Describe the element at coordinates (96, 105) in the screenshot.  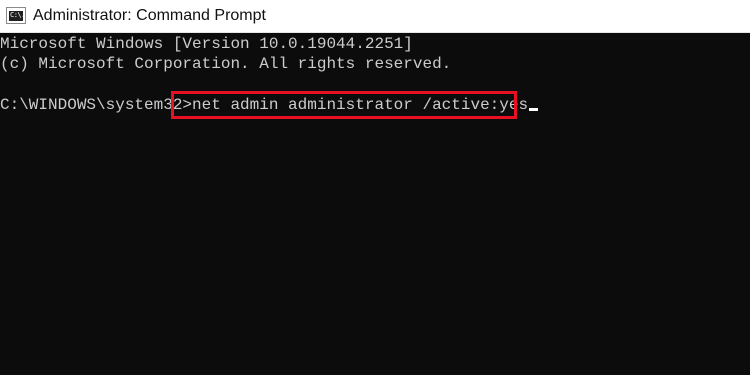
I see `prompt-path: C:\WINDOWS\system32>` at that location.